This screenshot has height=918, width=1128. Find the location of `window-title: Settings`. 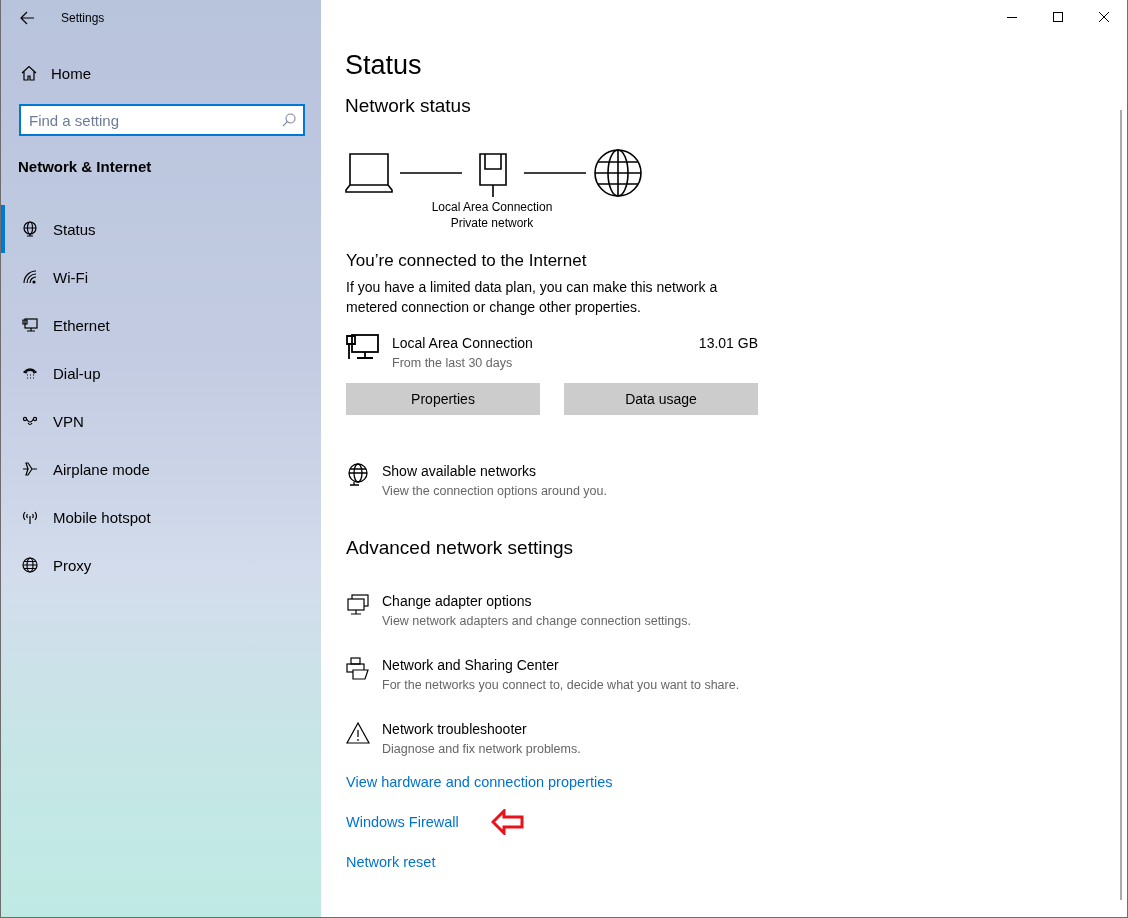

window-title: Settings is located at coordinates (83, 18).